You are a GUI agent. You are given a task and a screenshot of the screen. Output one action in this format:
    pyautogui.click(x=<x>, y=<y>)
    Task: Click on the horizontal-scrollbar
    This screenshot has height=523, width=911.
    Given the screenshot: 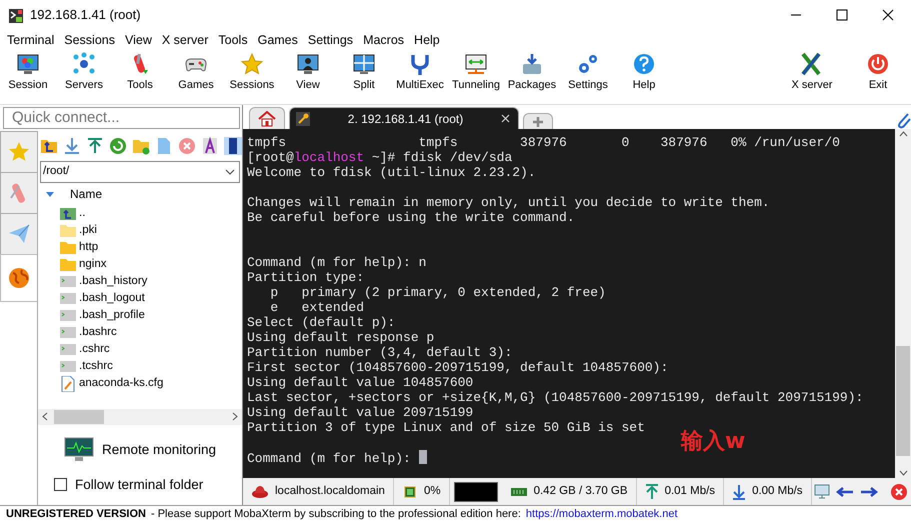 What is the action you would take?
    pyautogui.click(x=140, y=416)
    